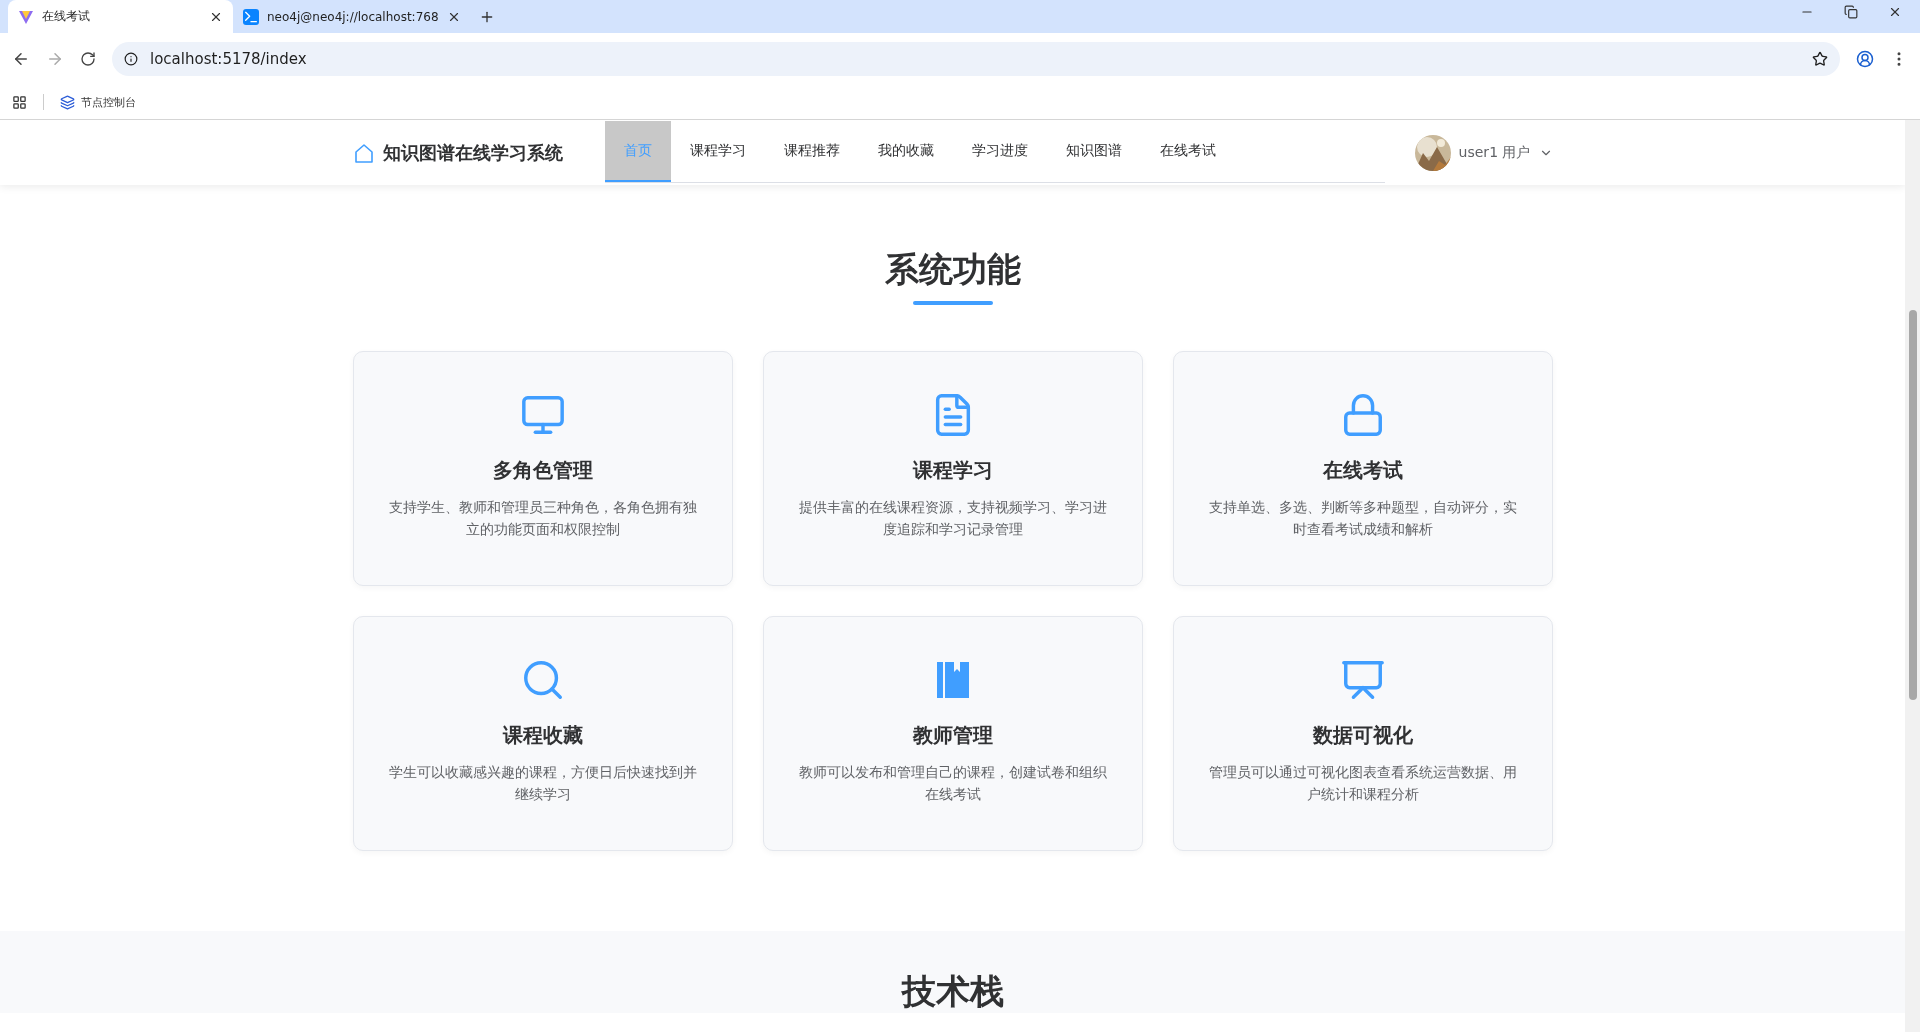  Describe the element at coordinates (98, 102) in the screenshot. I see `bookmark-link: 节点控制台` at that location.